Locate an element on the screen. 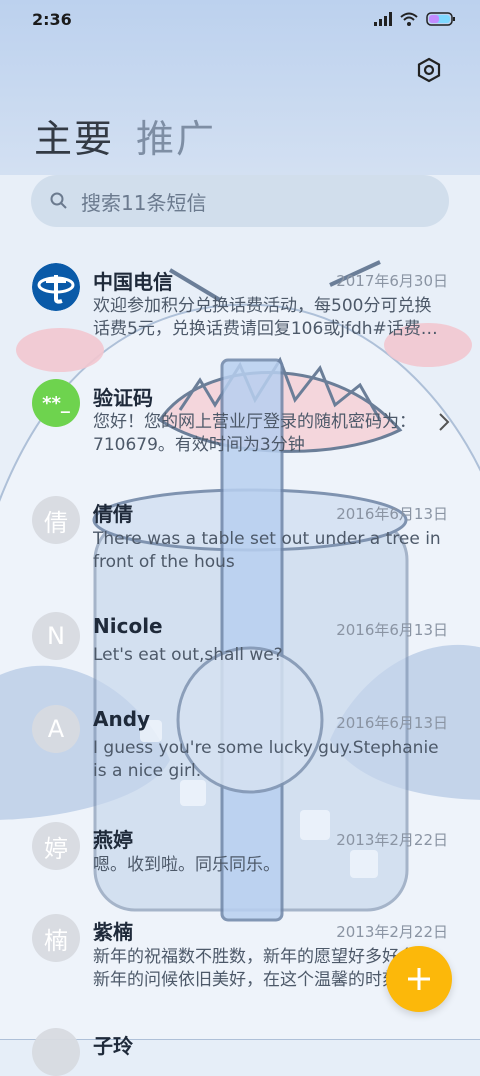  conversation-name: 验证码 is located at coordinates (123, 398).